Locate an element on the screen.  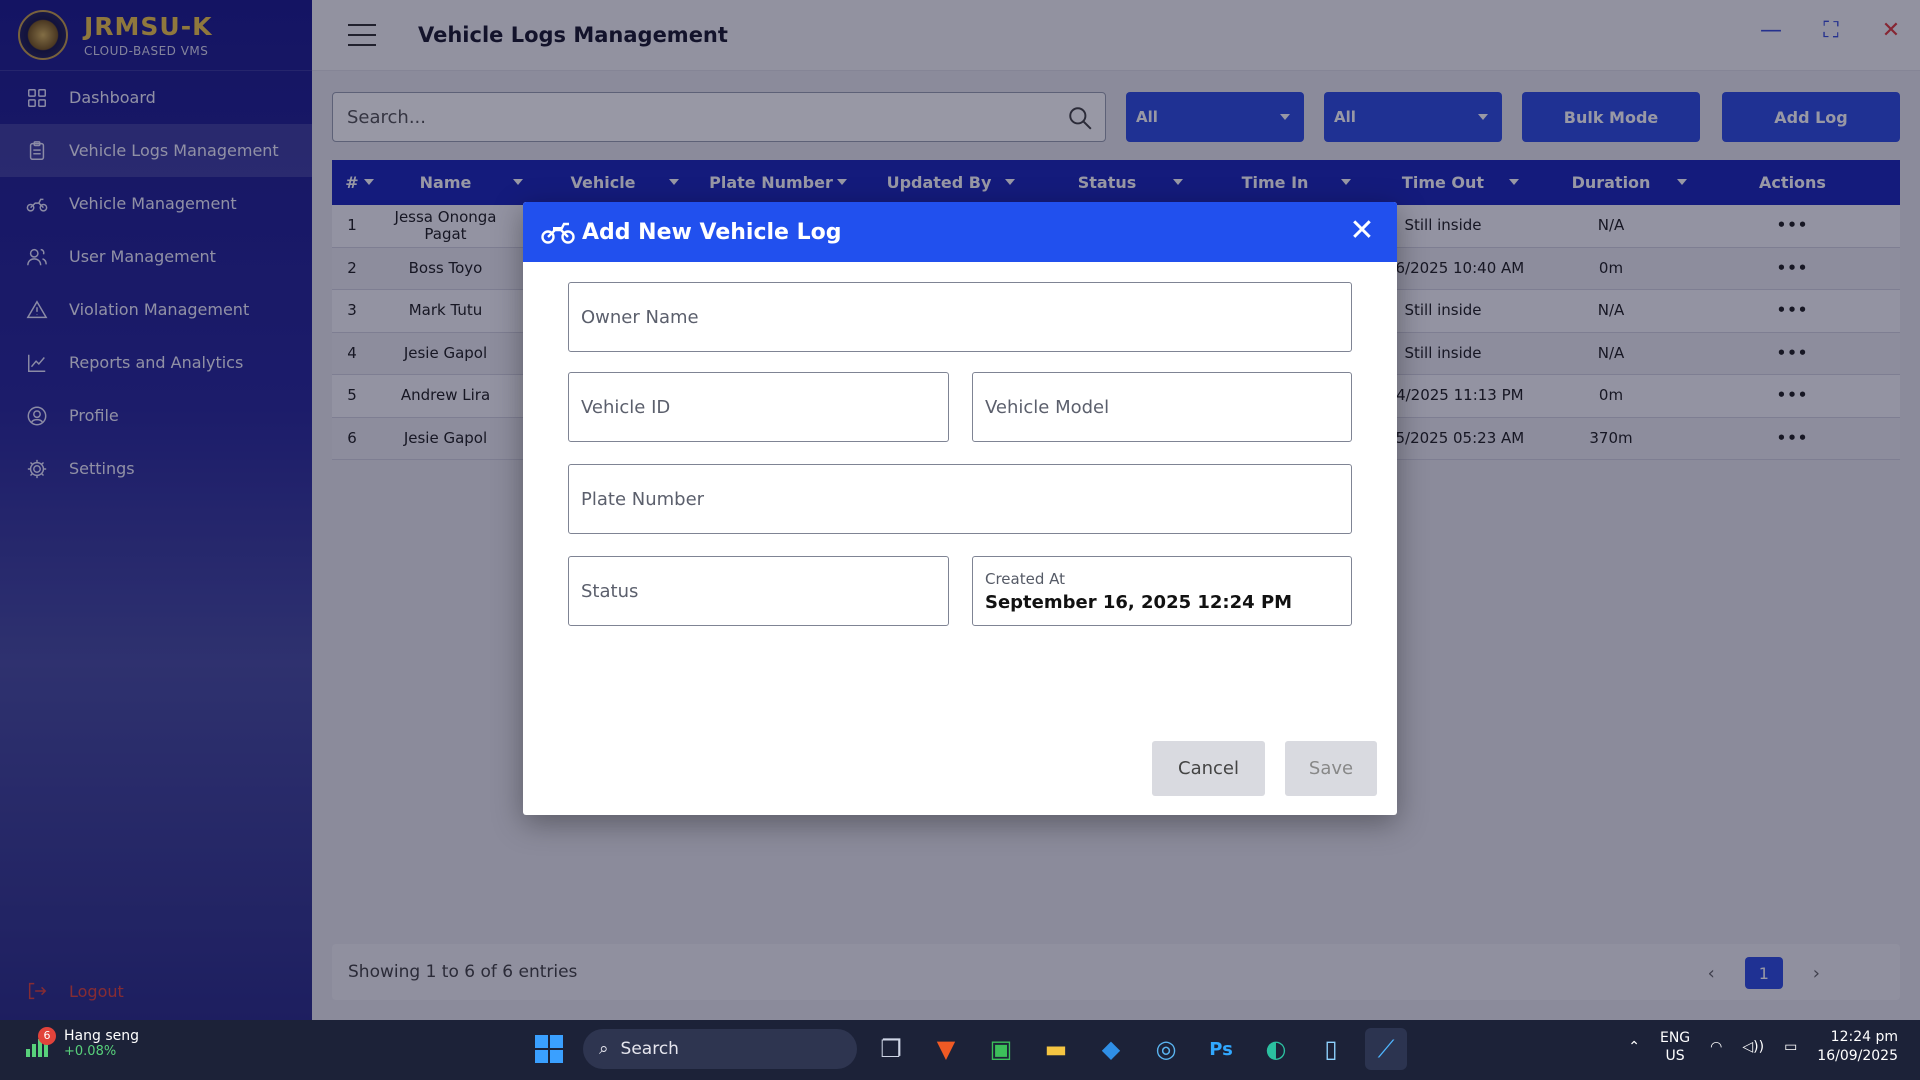
file-explorer-icon: ▬ is located at coordinates (1056, 1049).